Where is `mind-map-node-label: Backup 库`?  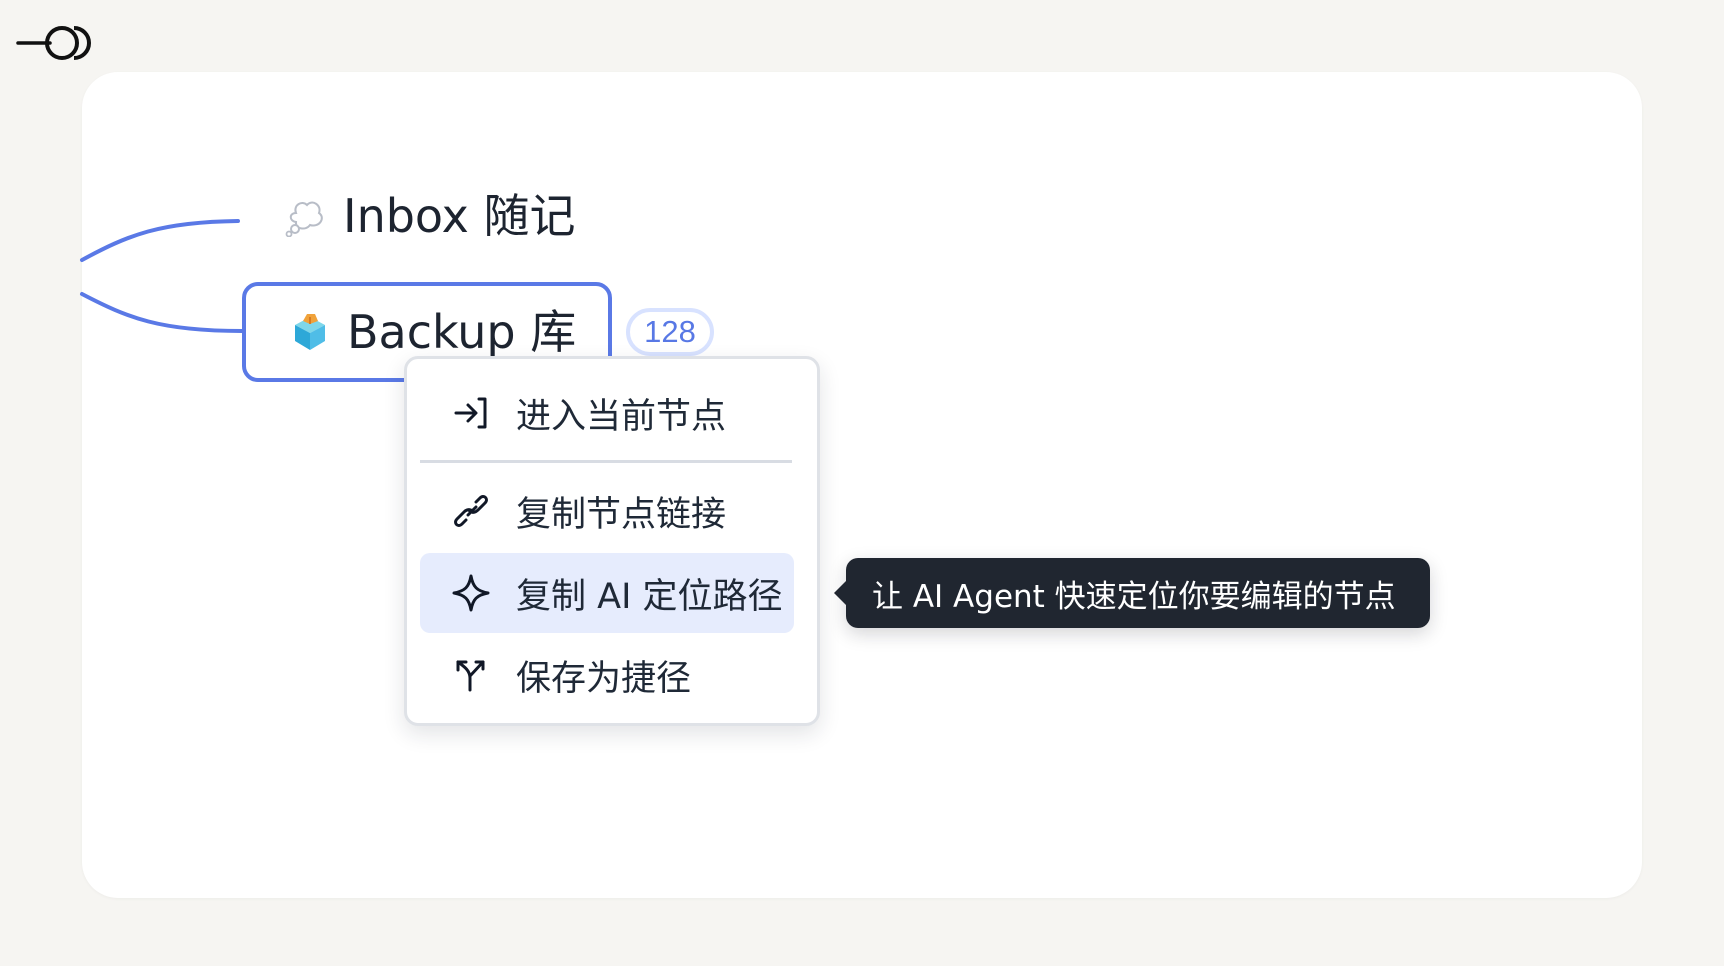
mind-map-node-label: Backup 库 is located at coordinates (462, 332).